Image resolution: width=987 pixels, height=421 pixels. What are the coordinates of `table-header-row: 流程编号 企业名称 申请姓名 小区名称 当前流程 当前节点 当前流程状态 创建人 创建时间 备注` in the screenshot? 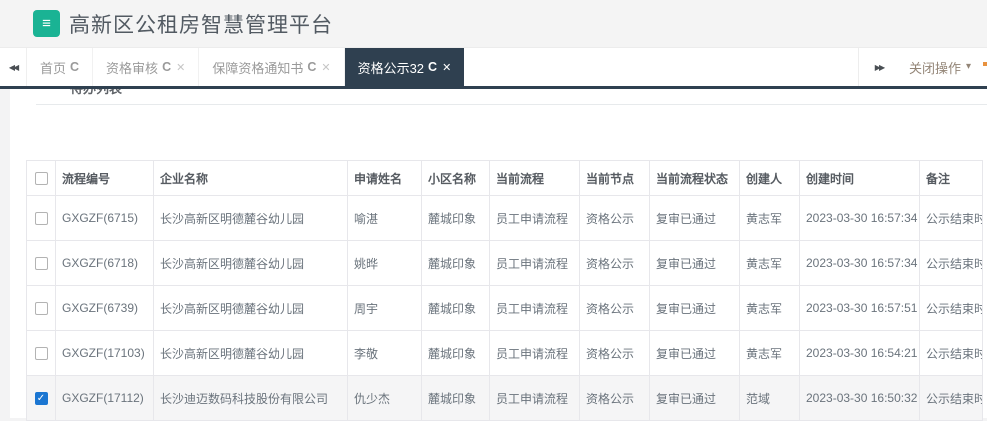 It's located at (504, 178).